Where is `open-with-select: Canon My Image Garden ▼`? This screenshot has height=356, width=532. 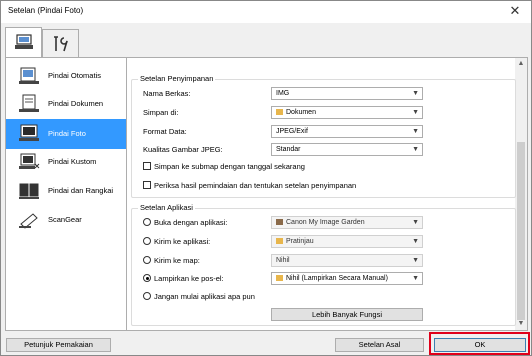 open-with-select: Canon My Image Garden ▼ is located at coordinates (347, 222).